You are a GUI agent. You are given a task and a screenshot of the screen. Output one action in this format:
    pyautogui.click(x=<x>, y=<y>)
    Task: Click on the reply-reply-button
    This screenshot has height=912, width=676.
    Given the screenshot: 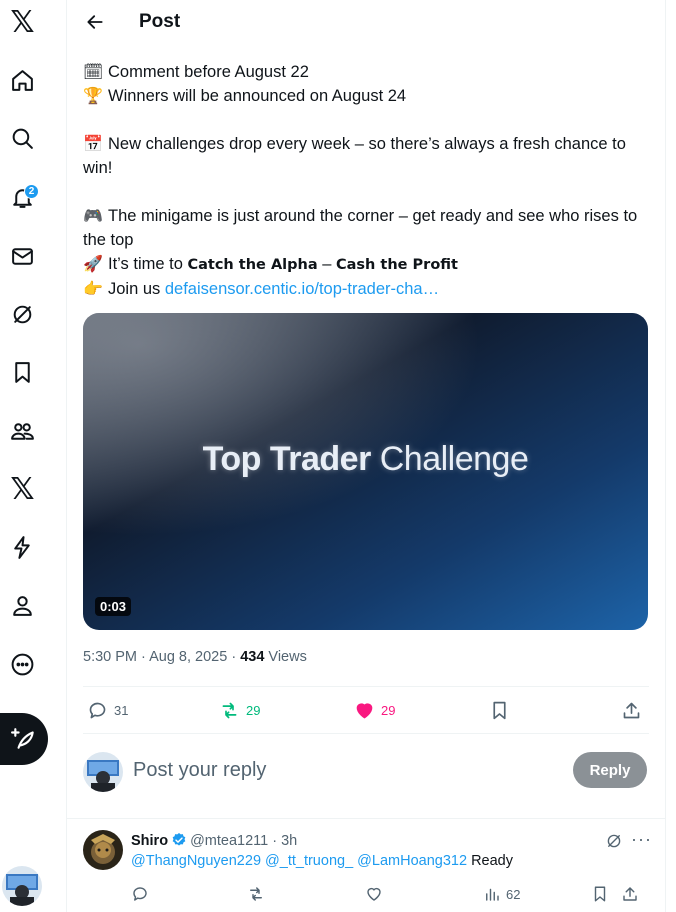 What is the action you would take?
    pyautogui.click(x=142, y=894)
    